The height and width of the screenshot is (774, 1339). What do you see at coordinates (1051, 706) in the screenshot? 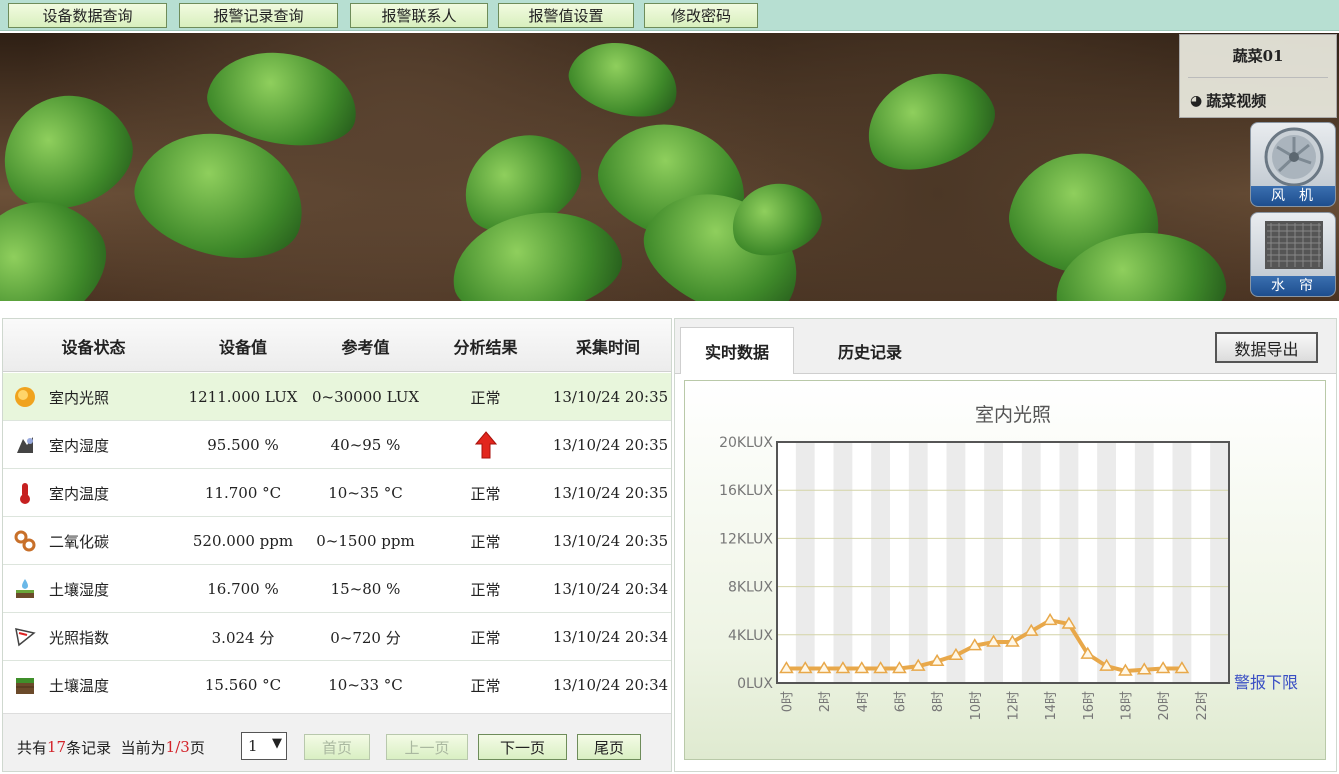
I see `x-tick-label: 14时` at bounding box center [1051, 706].